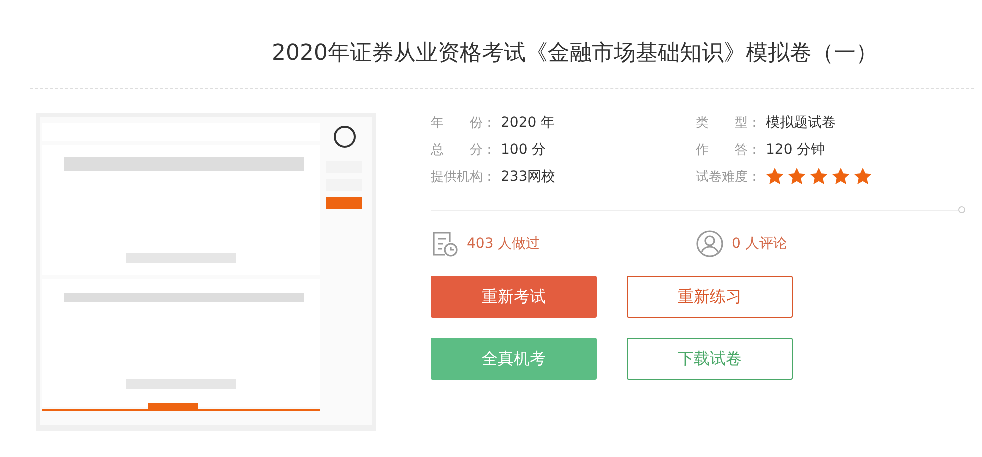 Image resolution: width=982 pixels, height=457 pixels. I want to click on stat-count: 0 人评论, so click(760, 244).